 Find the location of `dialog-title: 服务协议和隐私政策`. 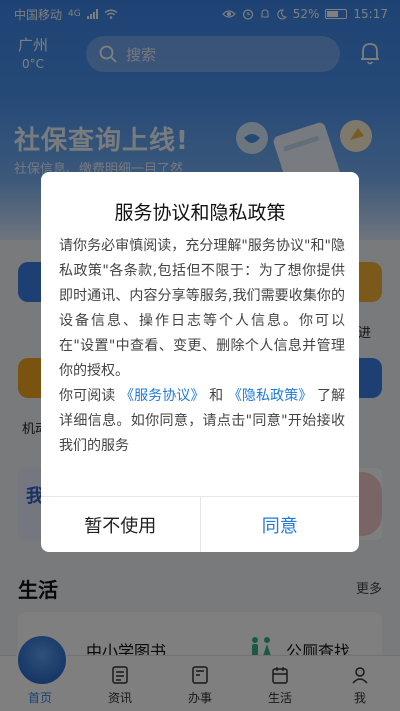

dialog-title: 服务协议和隐私政策 is located at coordinates (200, 213).